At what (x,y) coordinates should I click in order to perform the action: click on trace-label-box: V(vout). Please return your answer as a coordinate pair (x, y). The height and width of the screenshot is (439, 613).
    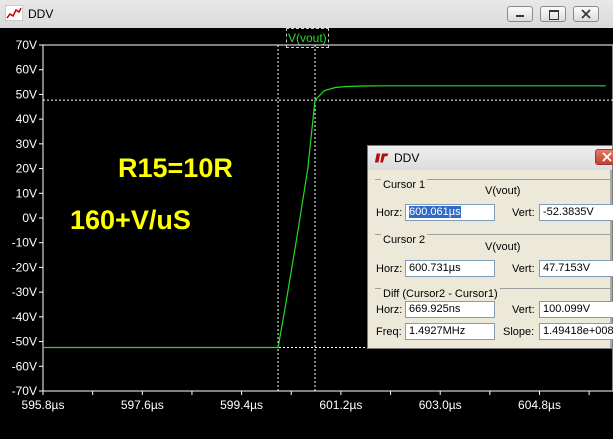
    Looking at the image, I should click on (307, 38).